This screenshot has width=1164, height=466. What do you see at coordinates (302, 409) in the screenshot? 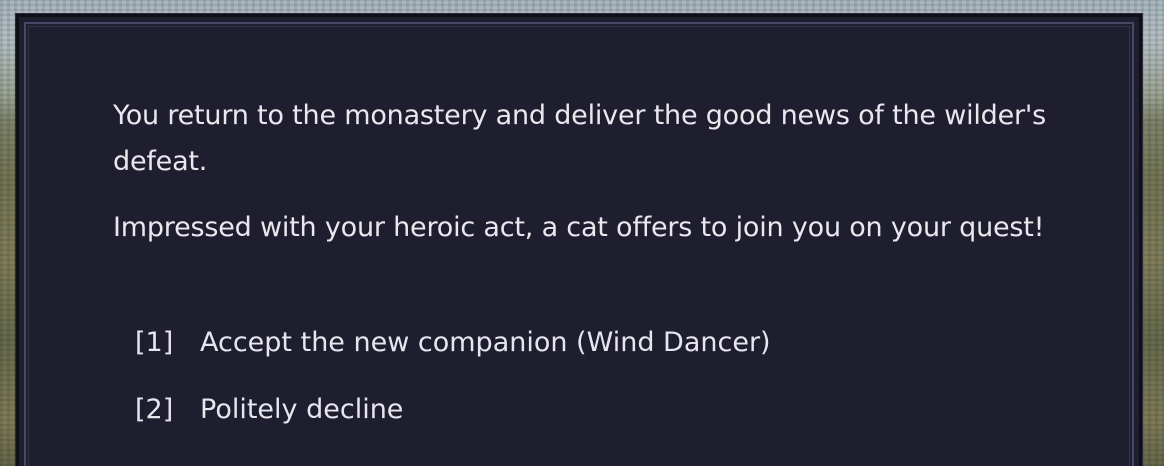
I see `choice-label: Politely decline` at bounding box center [302, 409].